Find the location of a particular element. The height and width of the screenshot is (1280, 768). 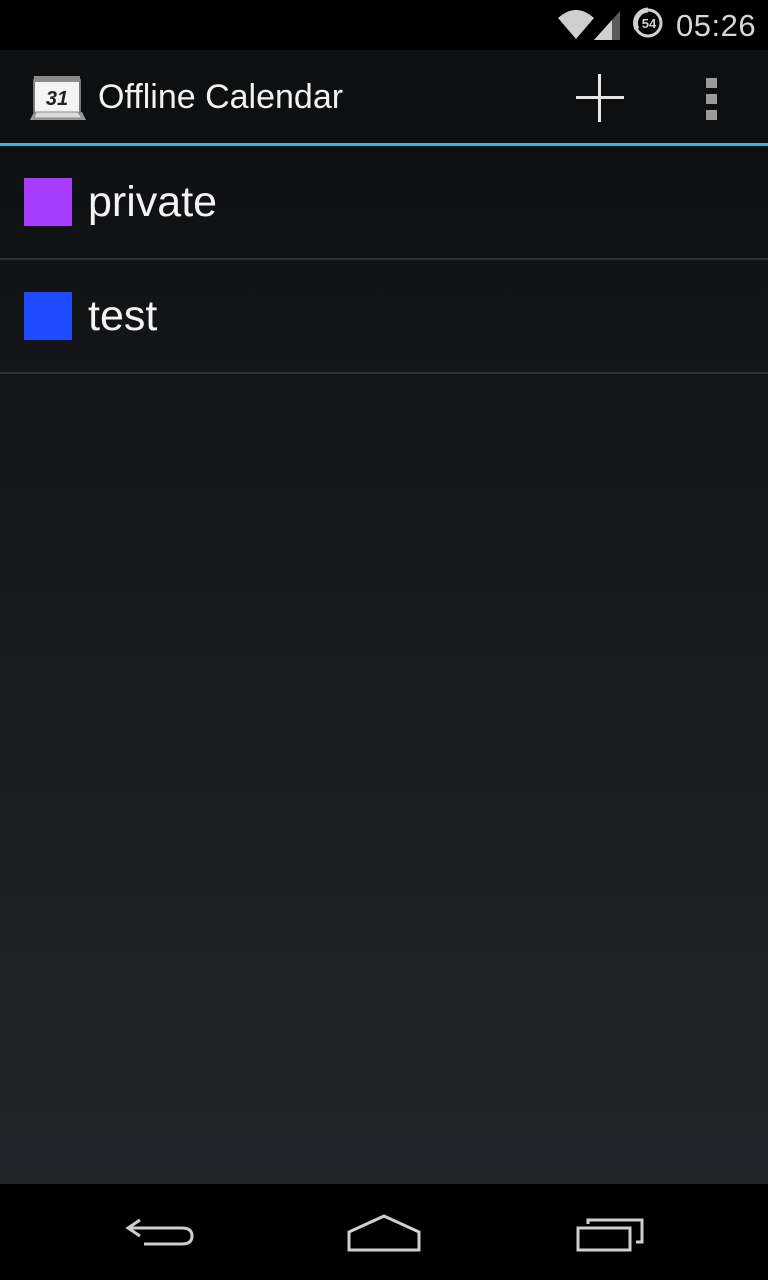

back-button is located at coordinates (160, 1232).